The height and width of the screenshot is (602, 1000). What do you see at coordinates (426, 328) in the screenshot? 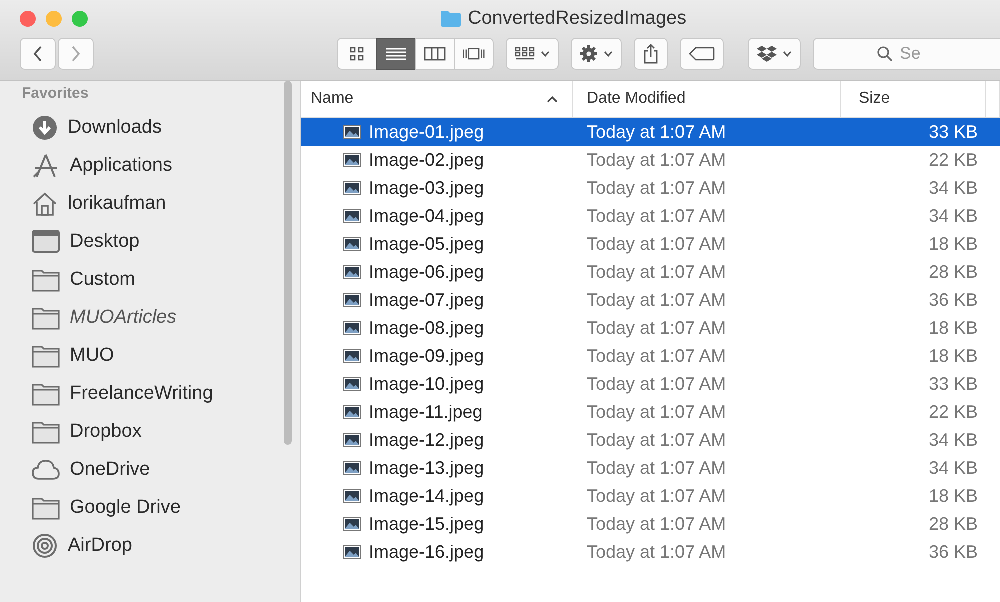
I see `file-name: Image-08.jpeg` at bounding box center [426, 328].